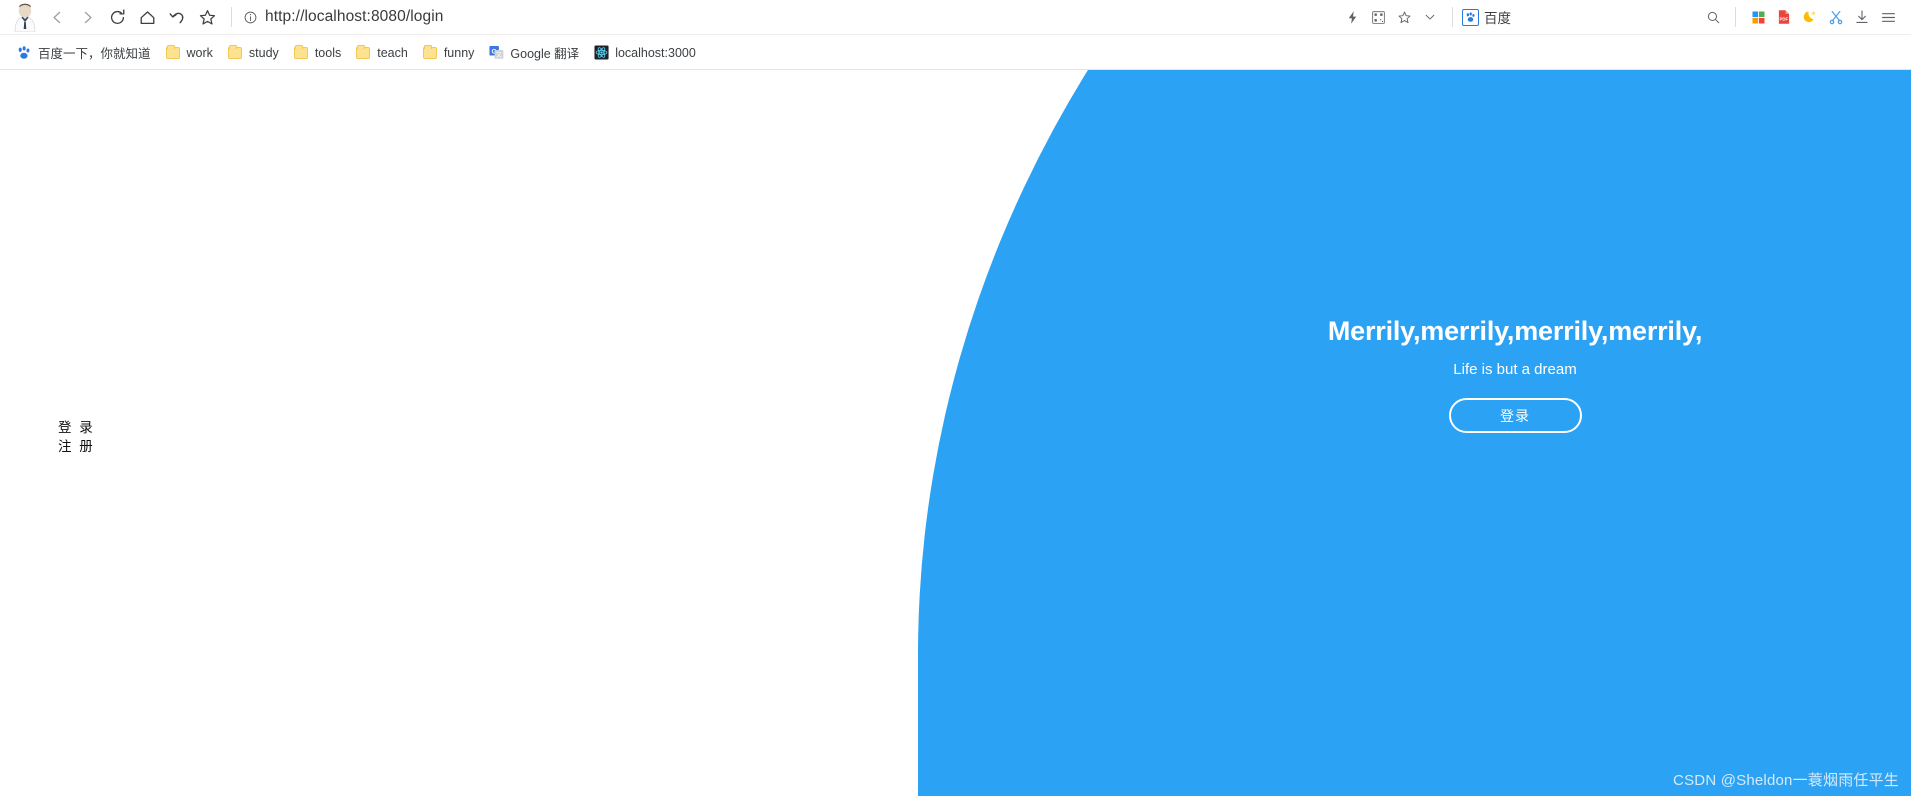  I want to click on downloads-button, so click(1862, 17).